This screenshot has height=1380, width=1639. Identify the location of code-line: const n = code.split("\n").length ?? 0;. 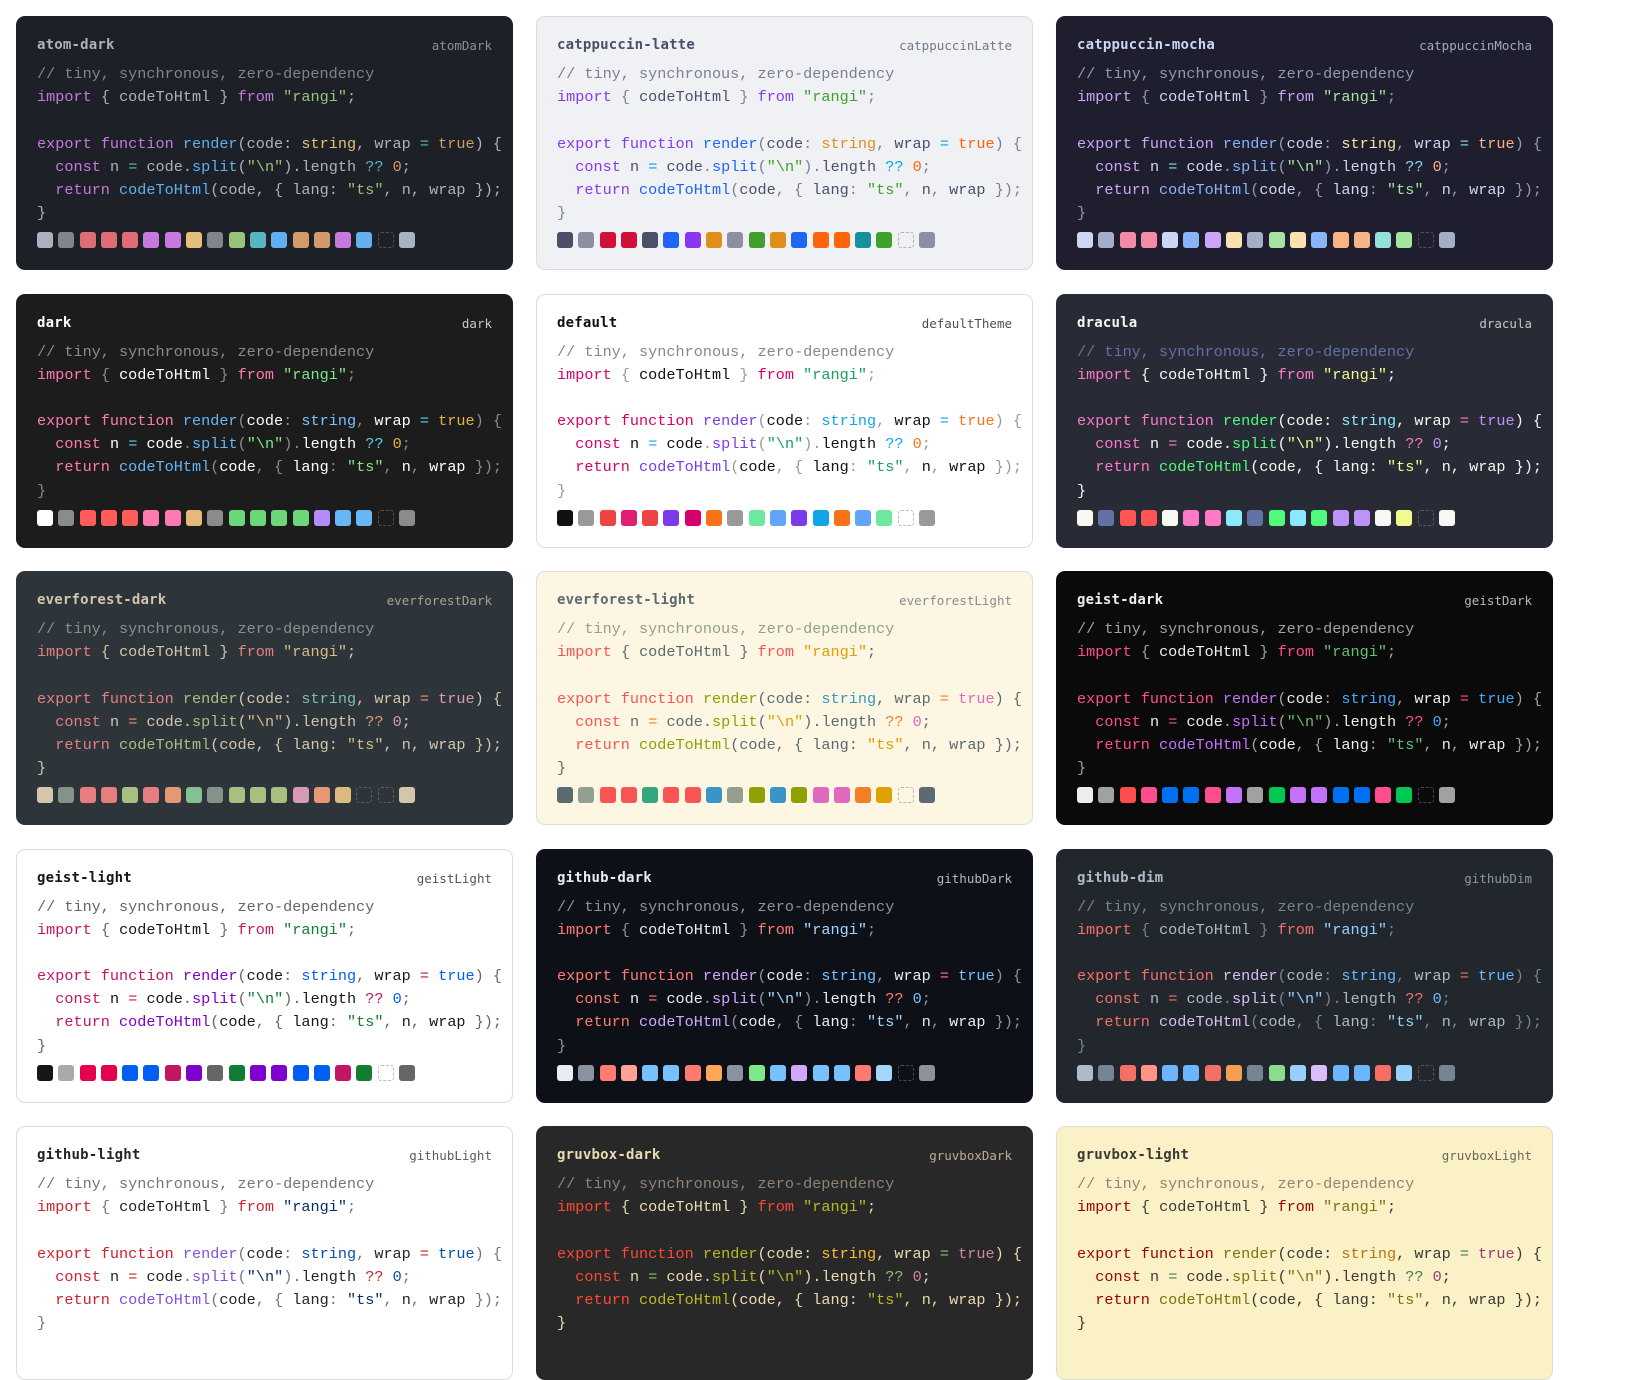
(269, 1277).